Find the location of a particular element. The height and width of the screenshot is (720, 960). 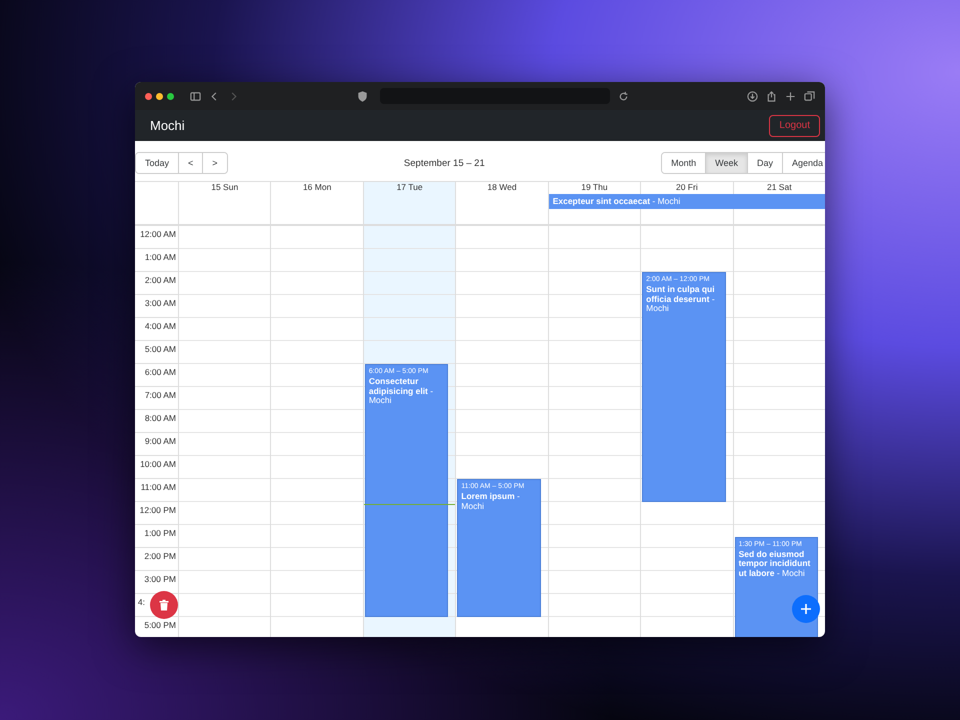

event-title: Sed do eiusmod tempor incididunt ut labore - Mochi is located at coordinates (775, 564).